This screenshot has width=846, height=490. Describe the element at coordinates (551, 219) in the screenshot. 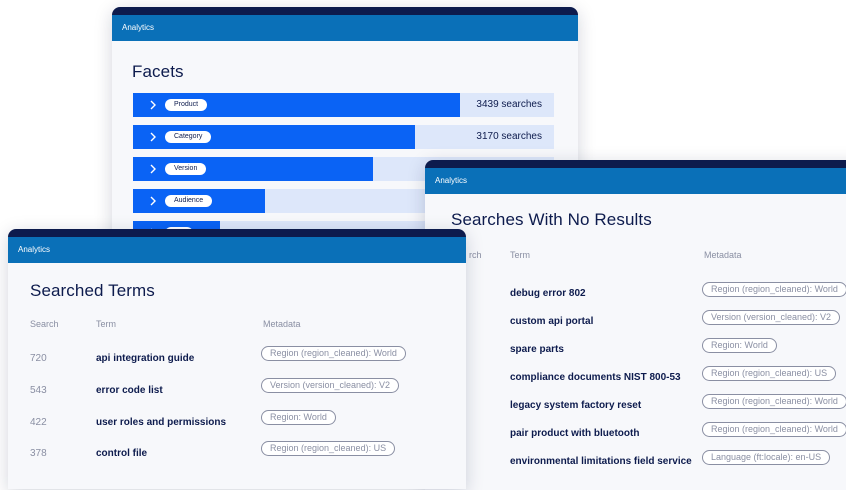

I see `card-title: Searches With No Results` at that location.